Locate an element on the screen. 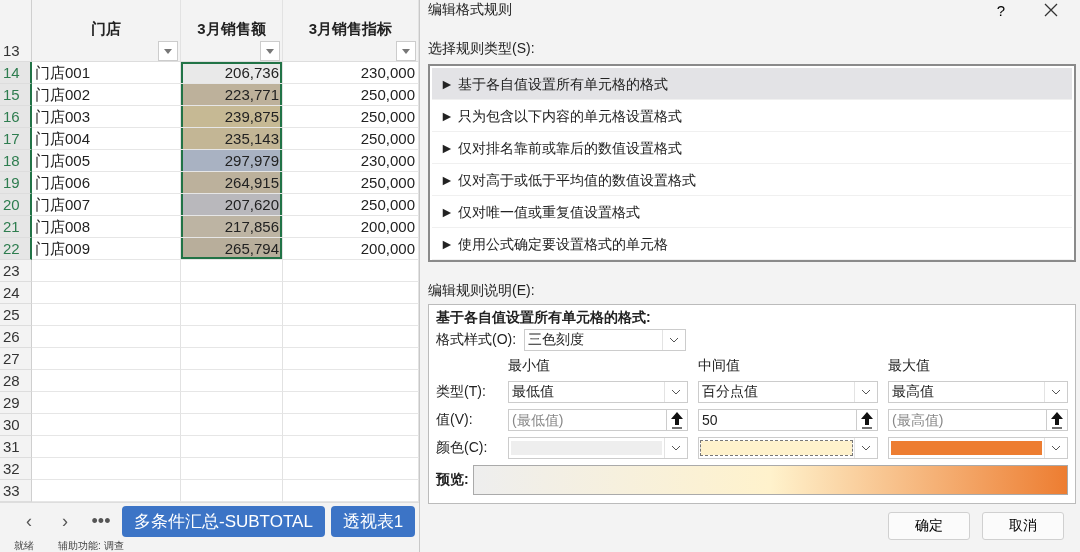 This screenshot has width=1080, height=552. row-number: 27 is located at coordinates (16, 359).